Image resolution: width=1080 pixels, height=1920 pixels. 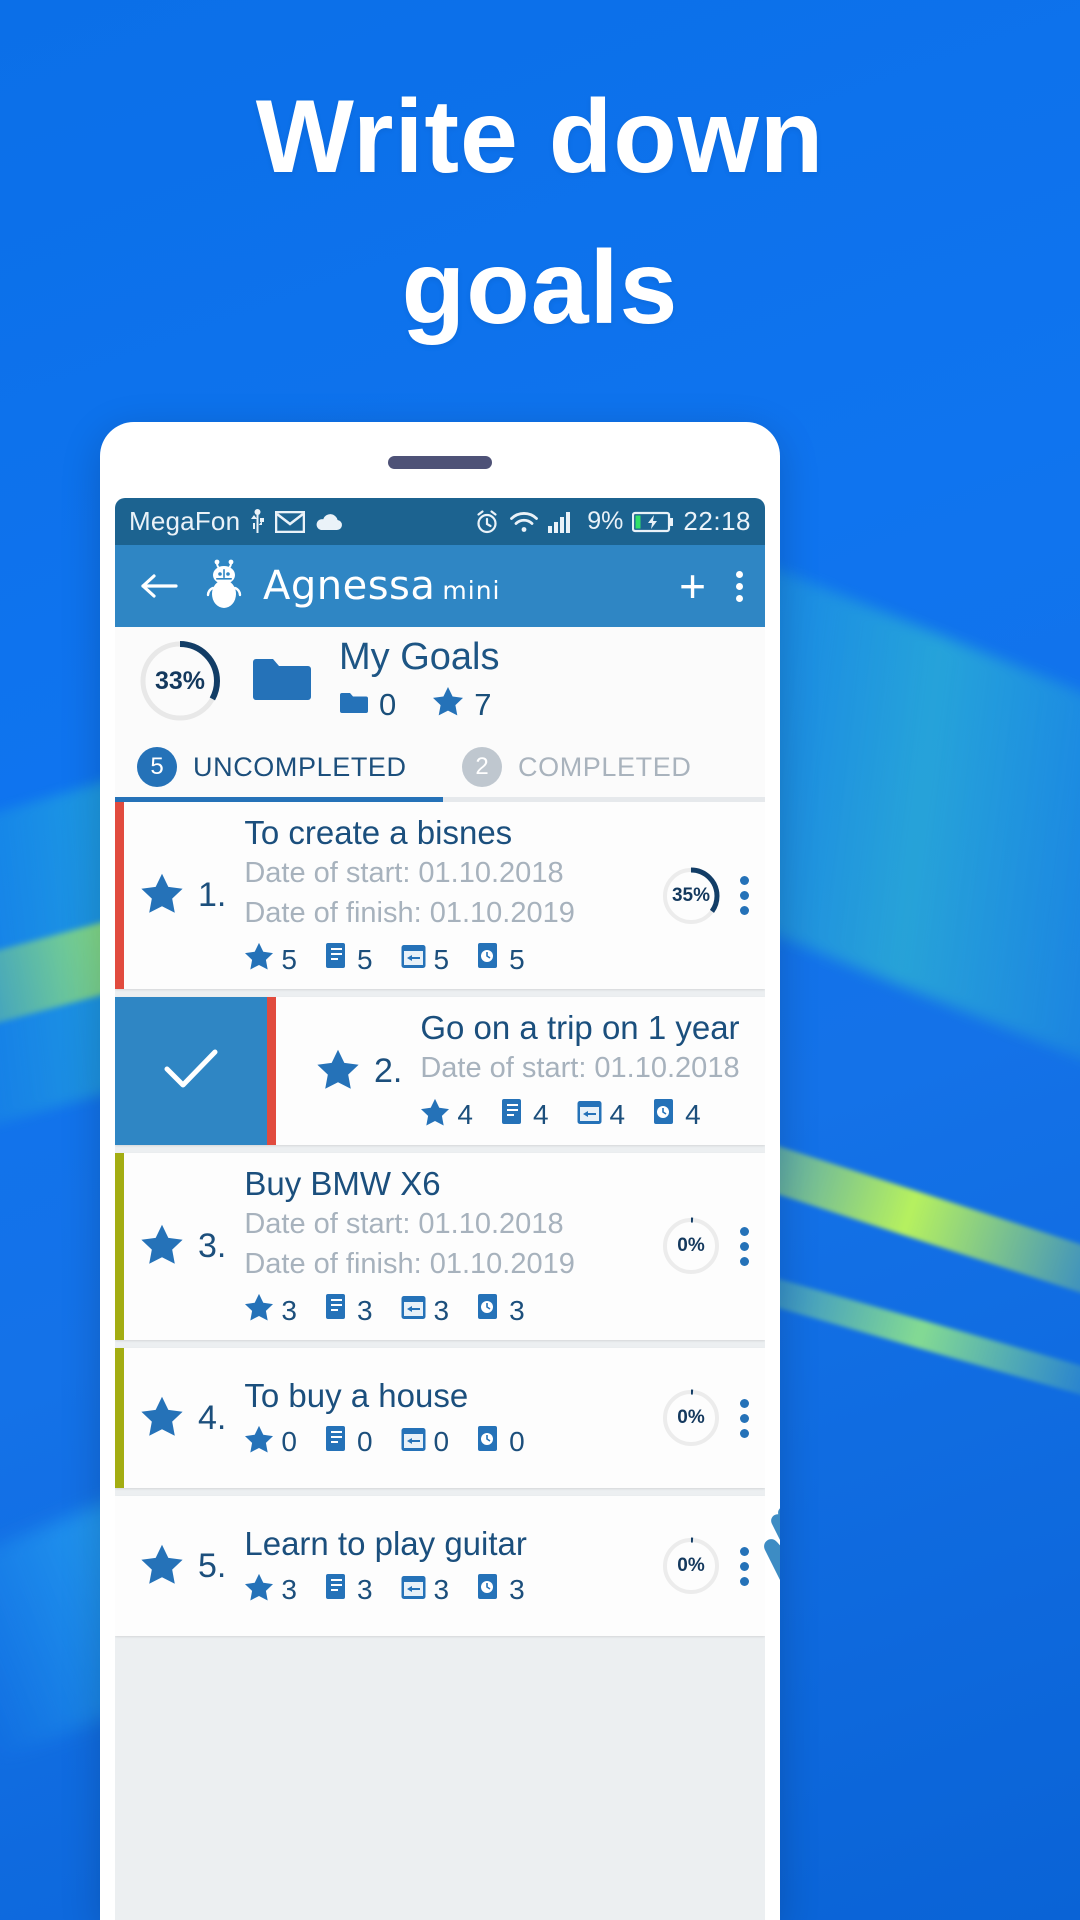 I want to click on overall-progress-label: 33%, so click(x=180, y=680).